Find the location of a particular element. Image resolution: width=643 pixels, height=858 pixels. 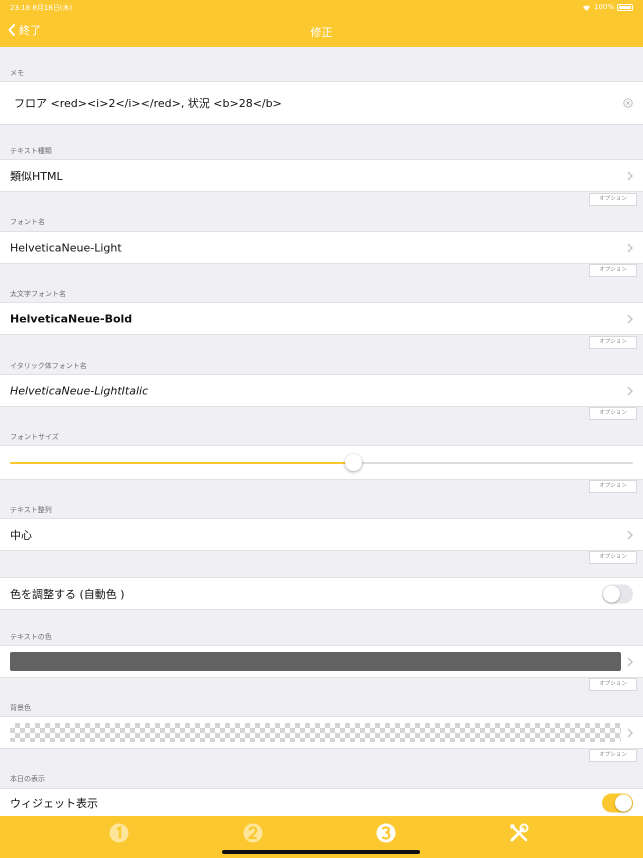

widget-row: ウィジェット表示 is located at coordinates (321, 803).